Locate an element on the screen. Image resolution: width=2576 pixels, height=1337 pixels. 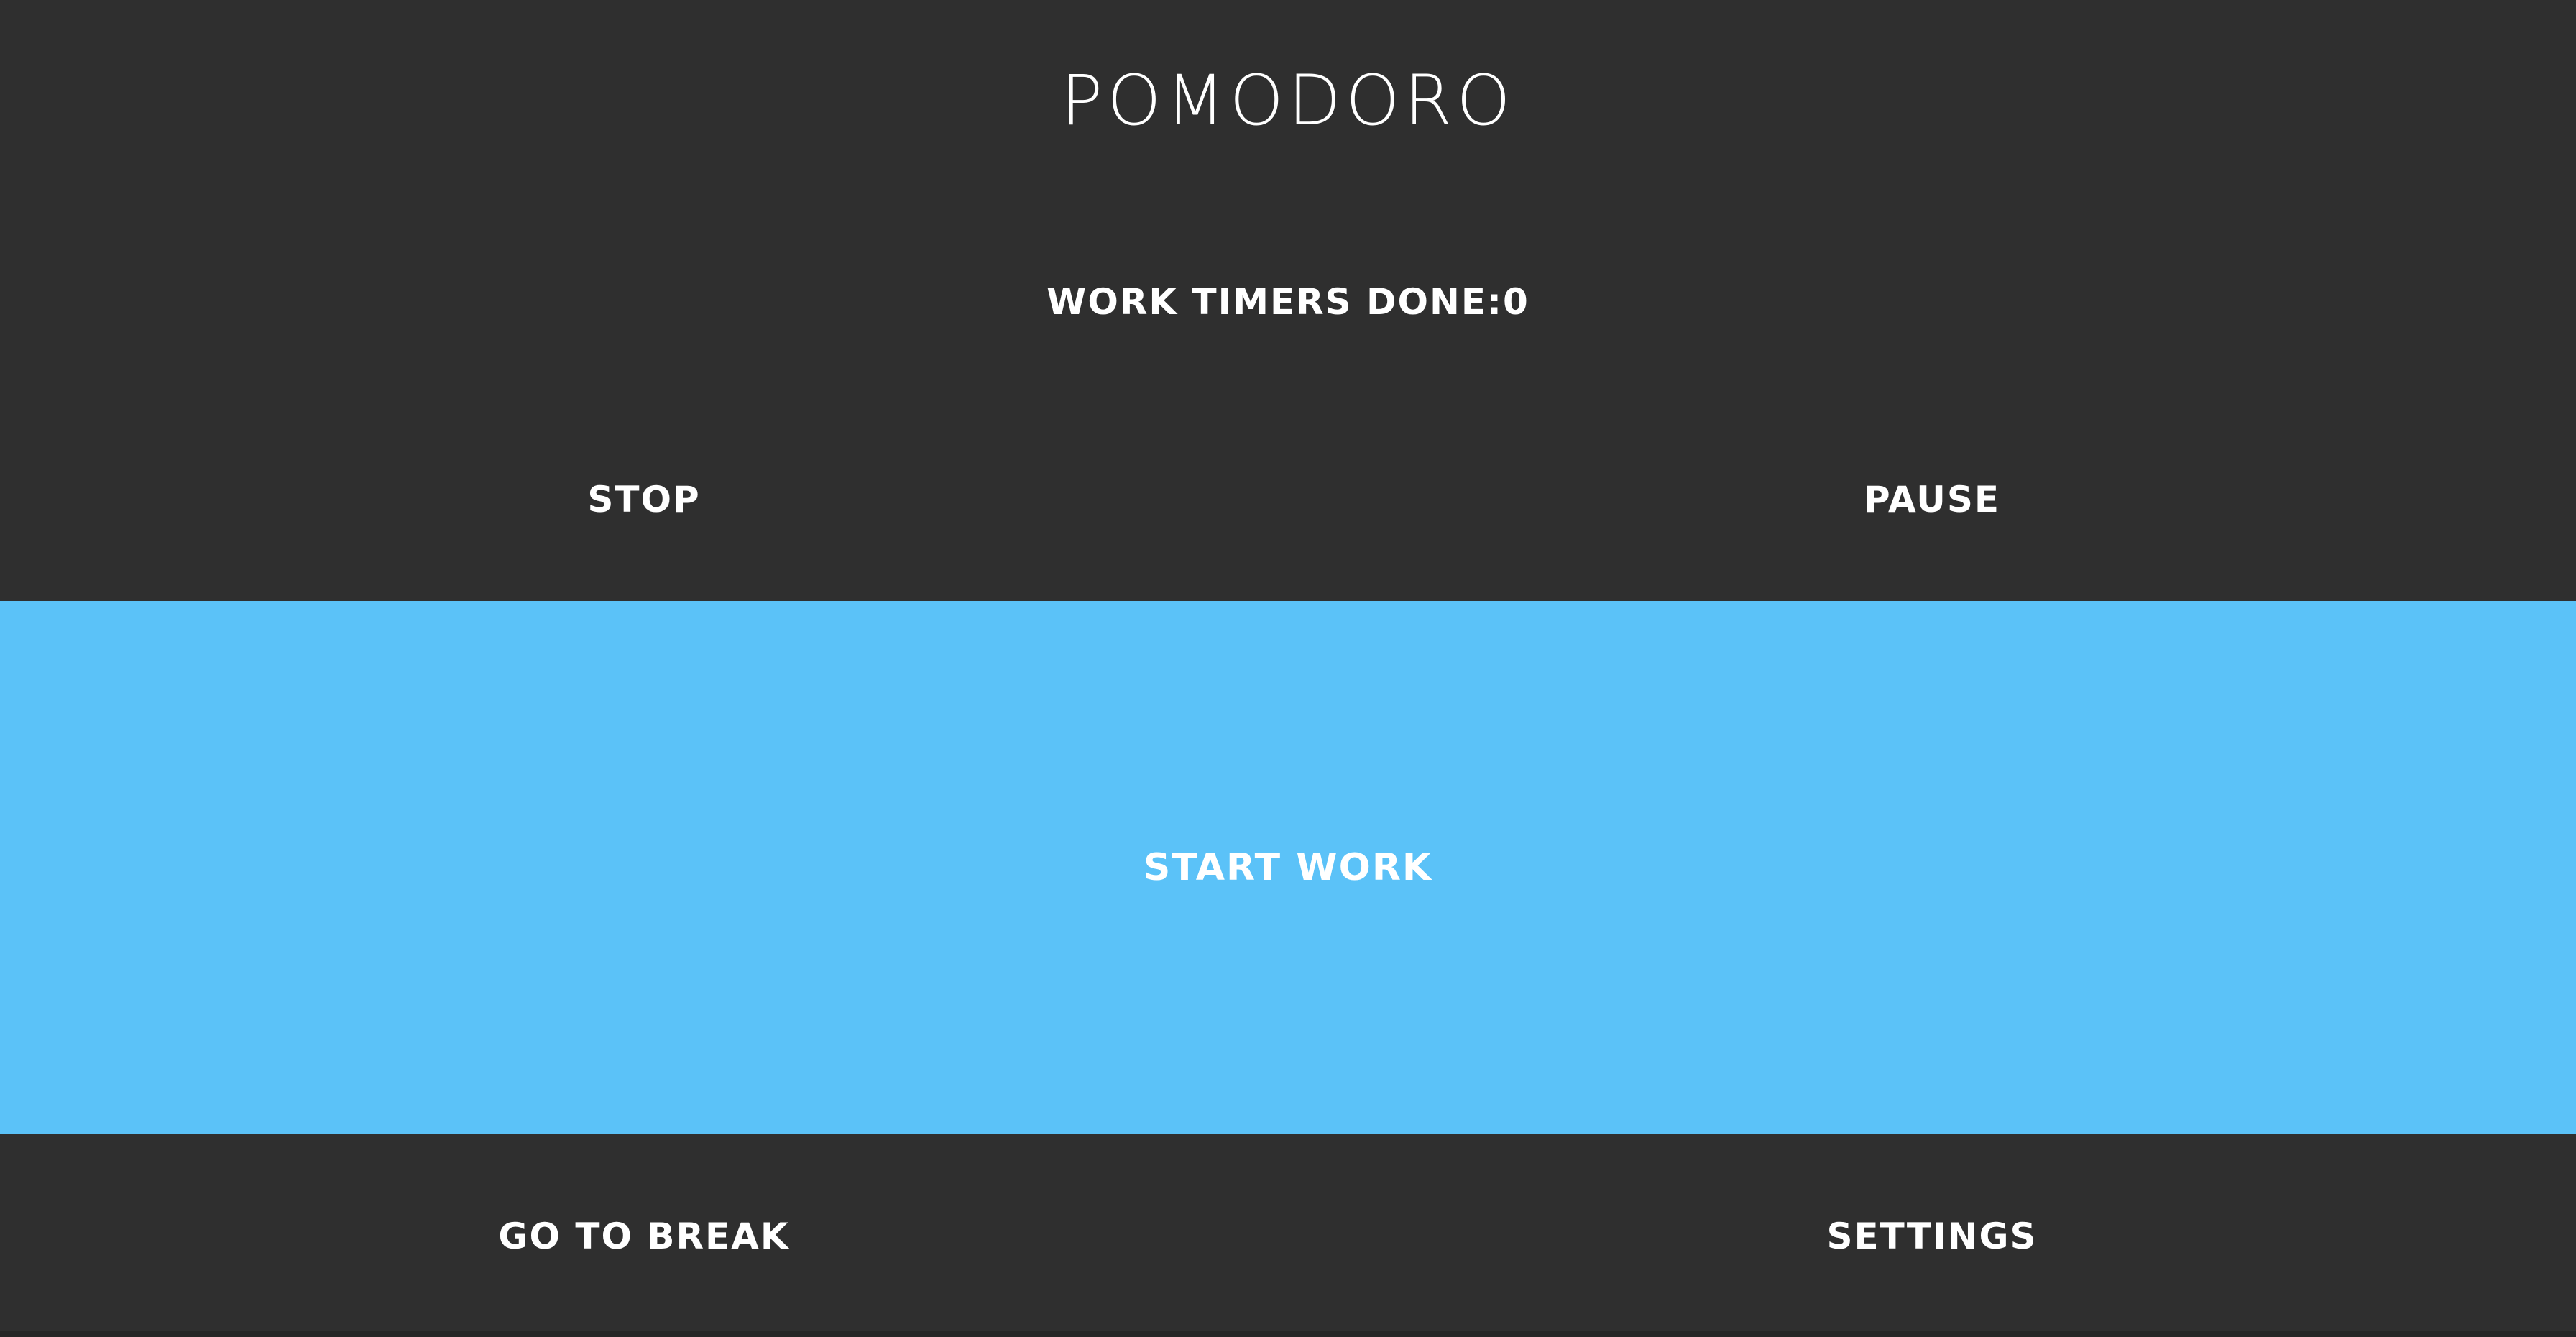
pause-button: PAUSE is located at coordinates (1932, 500).